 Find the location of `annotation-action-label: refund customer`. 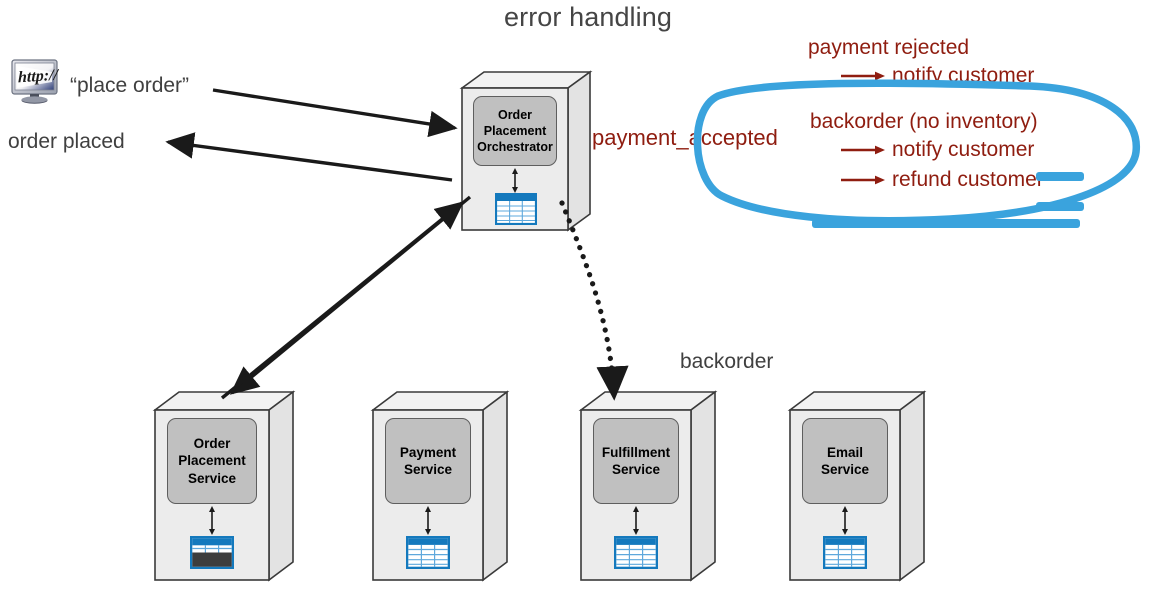

annotation-action-label: refund customer is located at coordinates (968, 179).